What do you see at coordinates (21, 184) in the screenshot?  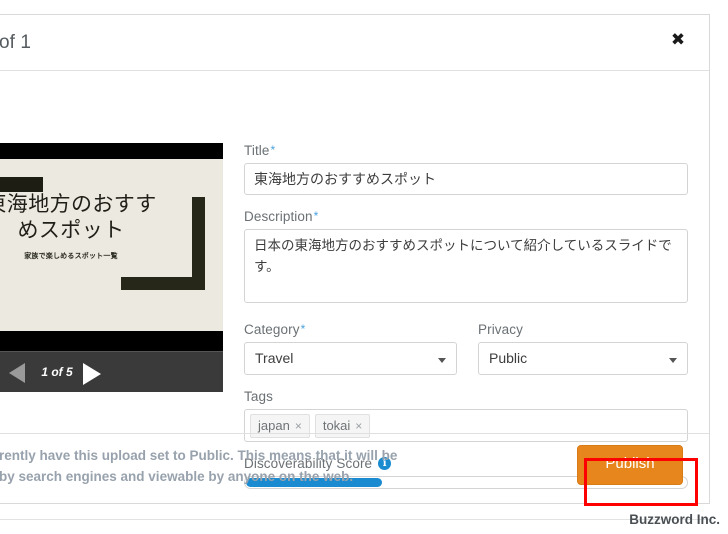 I see `decorative-bar-icon` at bounding box center [21, 184].